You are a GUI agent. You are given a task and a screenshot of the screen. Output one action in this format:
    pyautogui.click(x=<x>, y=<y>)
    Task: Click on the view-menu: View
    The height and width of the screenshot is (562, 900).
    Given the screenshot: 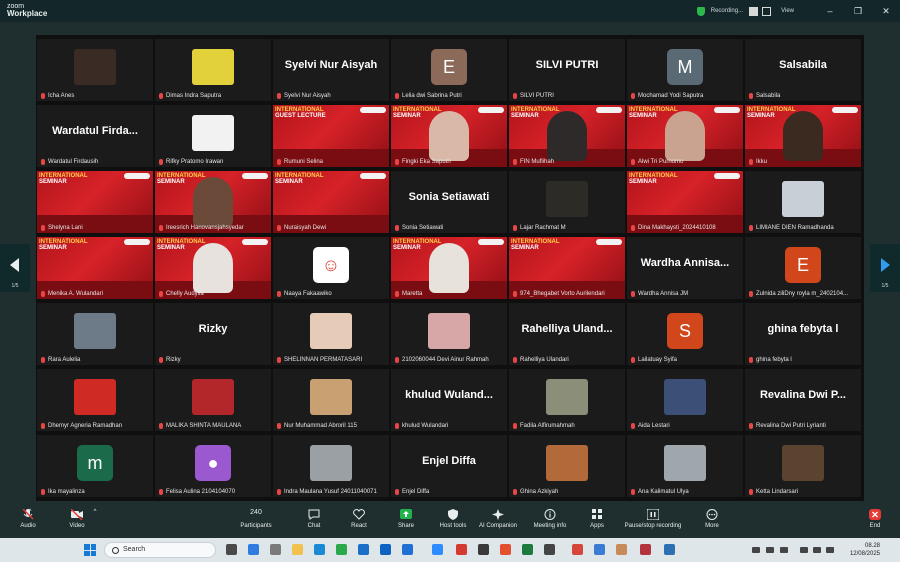 What is the action you would take?
    pyautogui.click(x=787, y=11)
    